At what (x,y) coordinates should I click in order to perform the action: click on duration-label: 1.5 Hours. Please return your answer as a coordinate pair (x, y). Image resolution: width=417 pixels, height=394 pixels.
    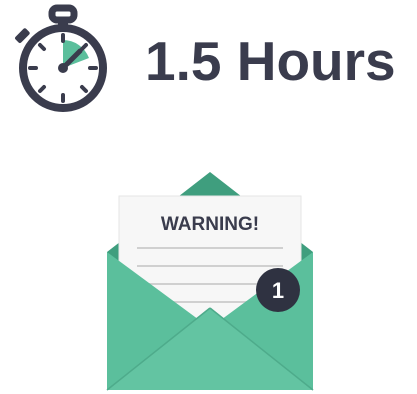
    Looking at the image, I should click on (270, 61).